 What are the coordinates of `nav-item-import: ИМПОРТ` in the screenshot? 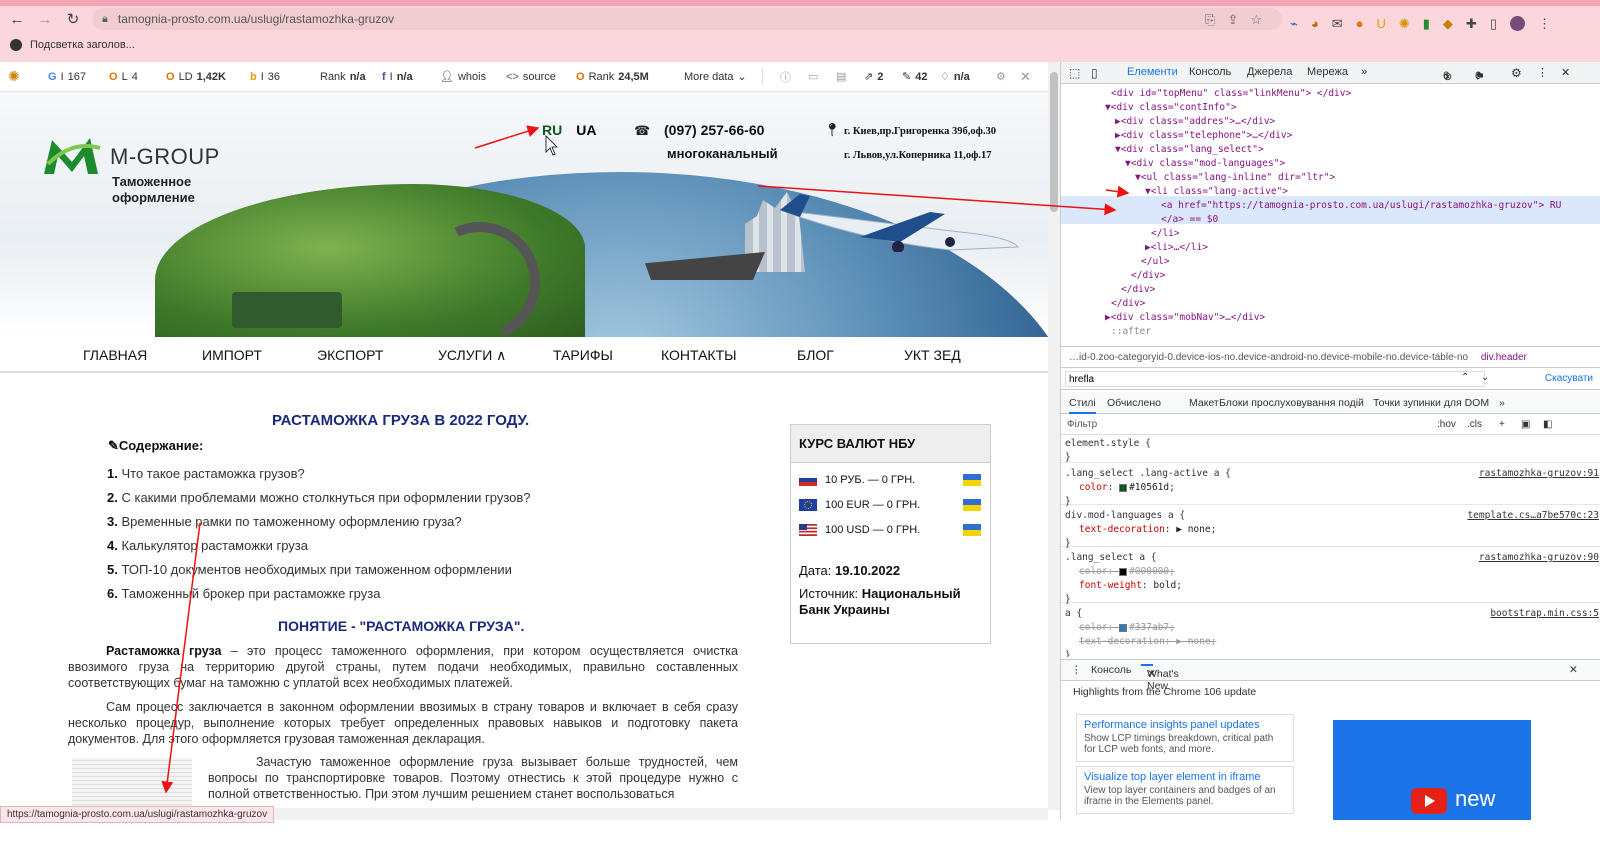 It's located at (232, 355).